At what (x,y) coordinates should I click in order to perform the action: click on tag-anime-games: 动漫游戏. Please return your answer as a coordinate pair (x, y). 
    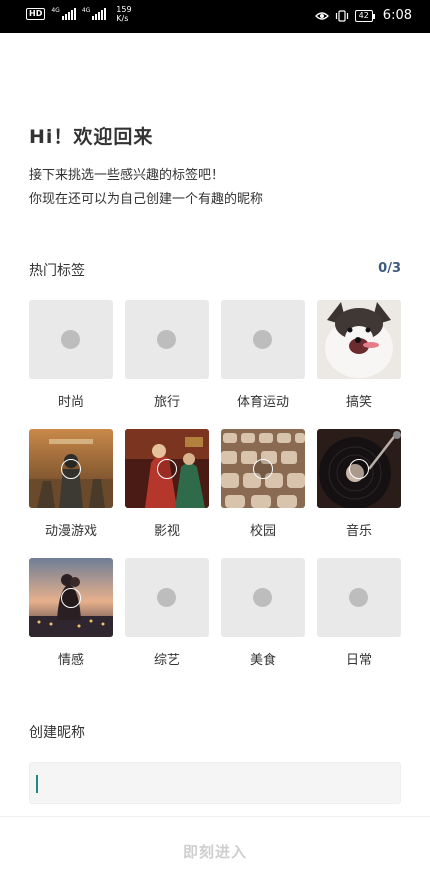
    Looking at the image, I should click on (71, 484).